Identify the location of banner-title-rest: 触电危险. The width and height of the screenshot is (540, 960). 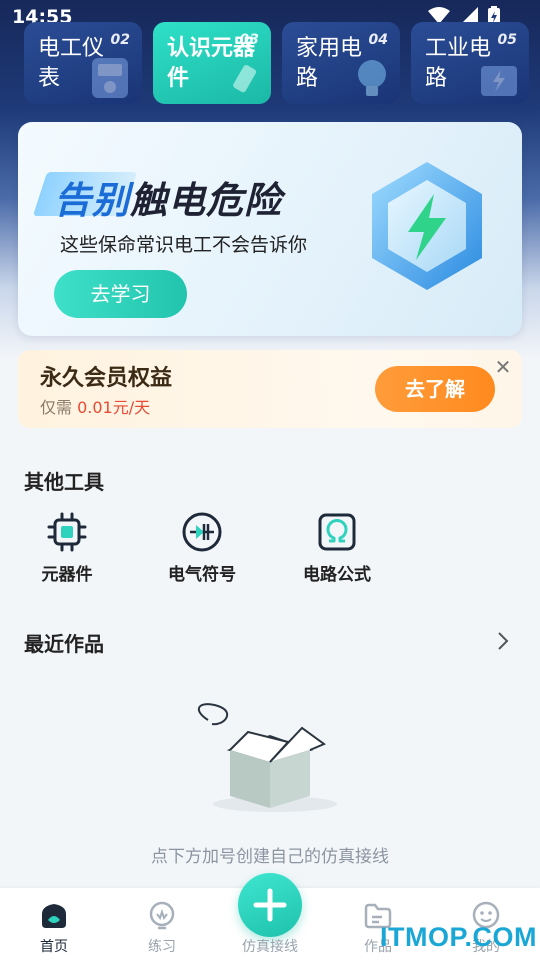
(206, 200).